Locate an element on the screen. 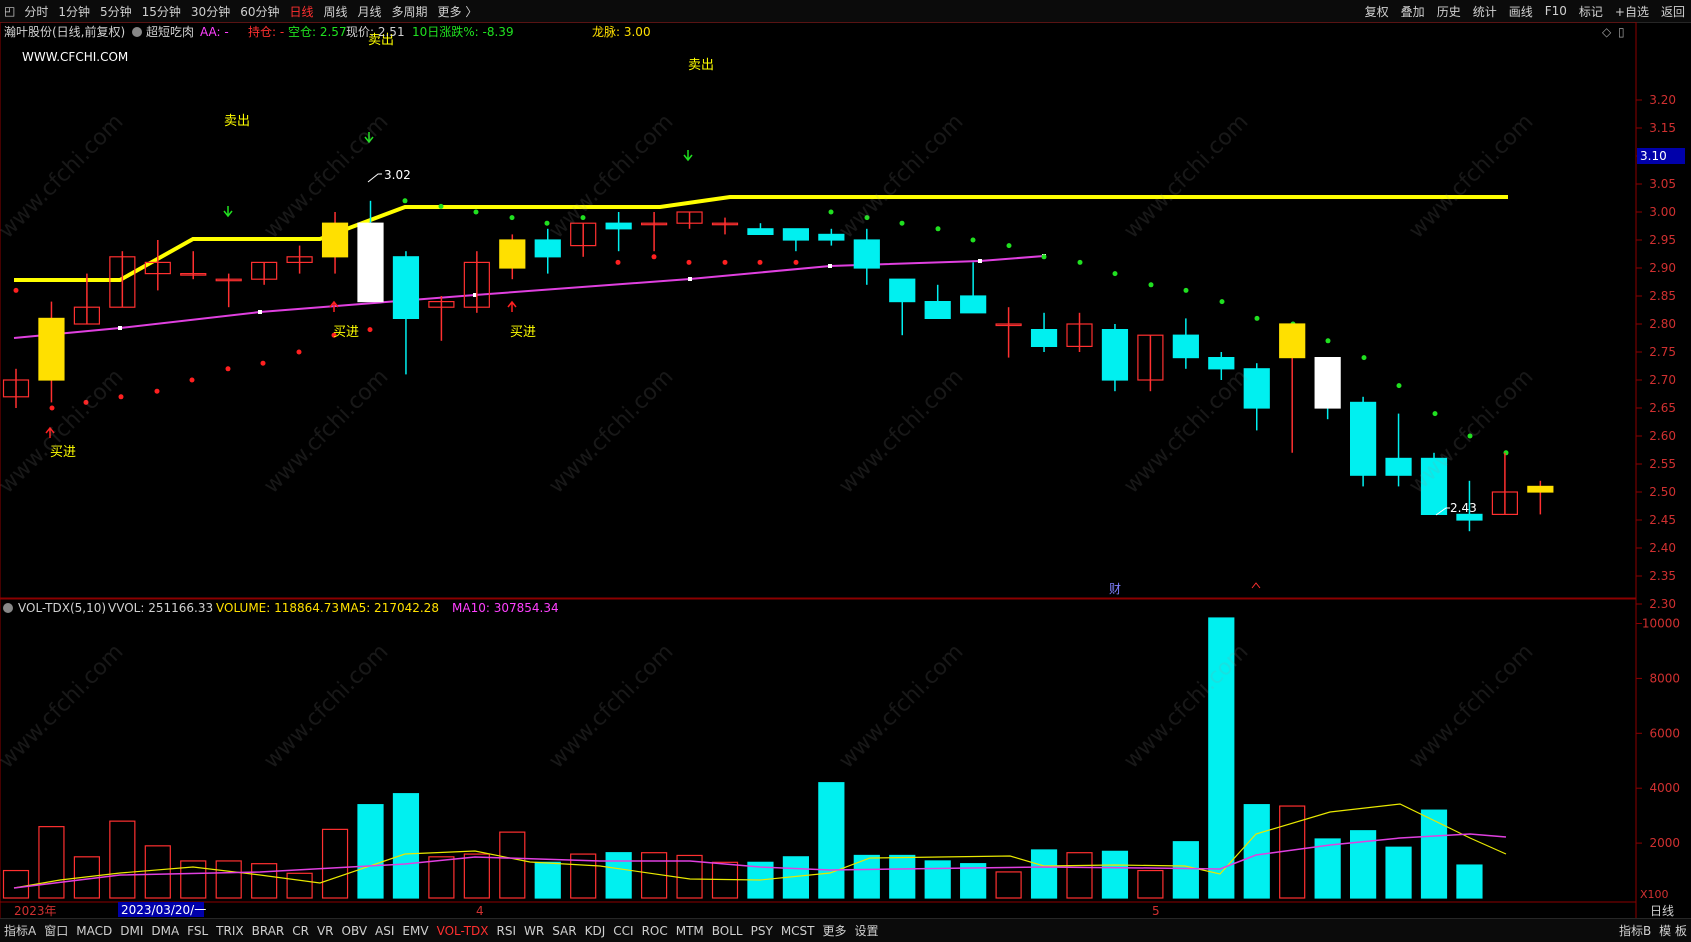  value-kong: 空仓: 2.57 is located at coordinates (317, 32).